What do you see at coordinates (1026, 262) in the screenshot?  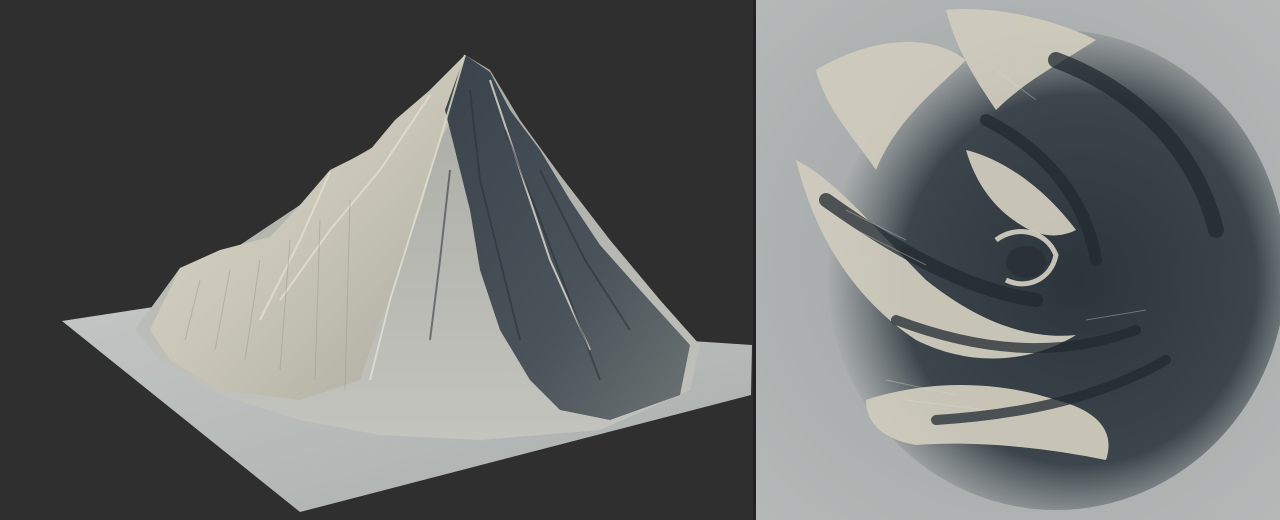 I see `vortex-eye` at bounding box center [1026, 262].